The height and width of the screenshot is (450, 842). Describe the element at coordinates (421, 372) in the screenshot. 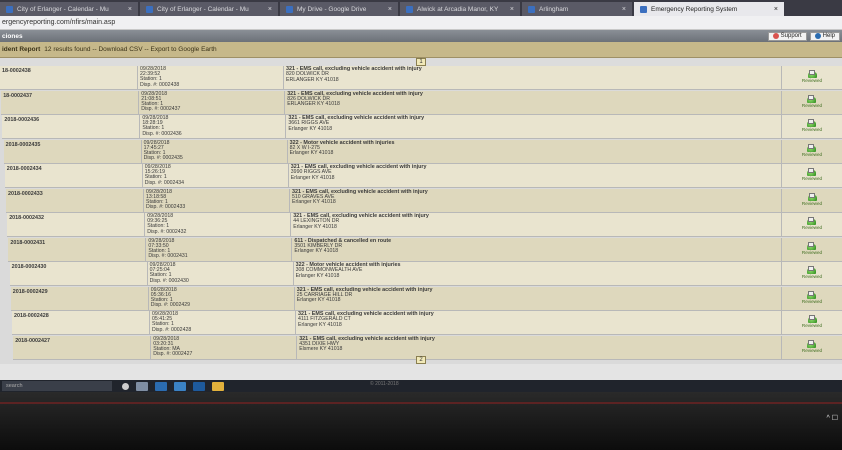

I see `page-blank-area` at that location.